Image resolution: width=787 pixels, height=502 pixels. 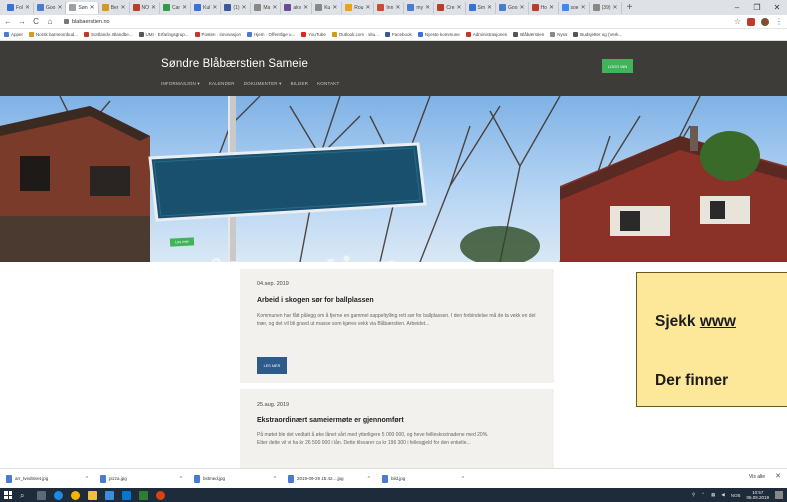 What do you see at coordinates (143, 495) in the screenshot?
I see `excel-icon` at bounding box center [143, 495].